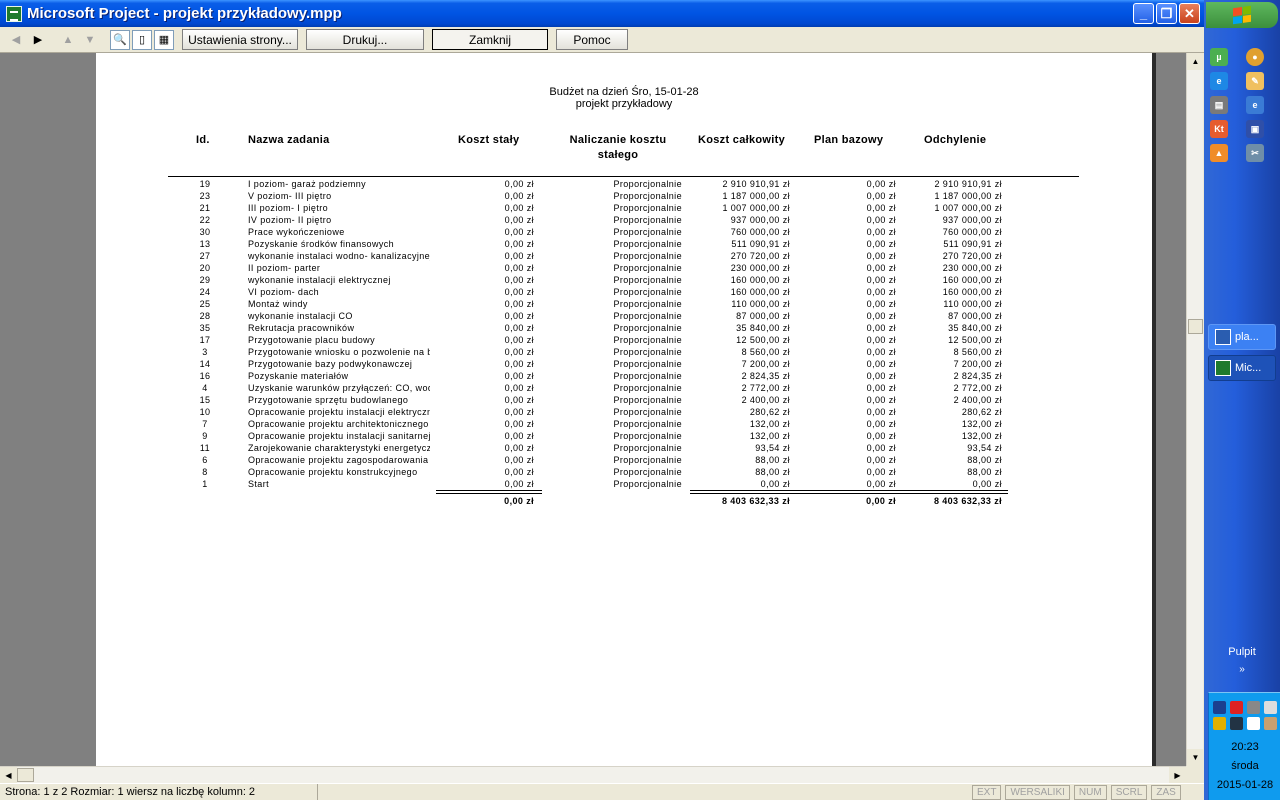 Image resolution: width=1280 pixels, height=800 pixels. What do you see at coordinates (14, 13) in the screenshot?
I see `ms-project-icon` at bounding box center [14, 13].